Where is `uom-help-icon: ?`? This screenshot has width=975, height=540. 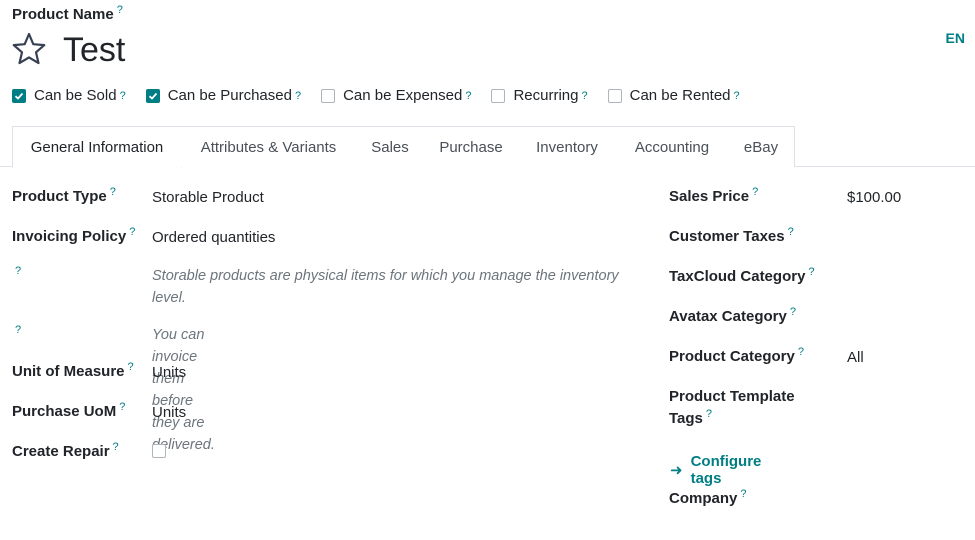
uom-help-icon: ? is located at coordinates (131, 367).